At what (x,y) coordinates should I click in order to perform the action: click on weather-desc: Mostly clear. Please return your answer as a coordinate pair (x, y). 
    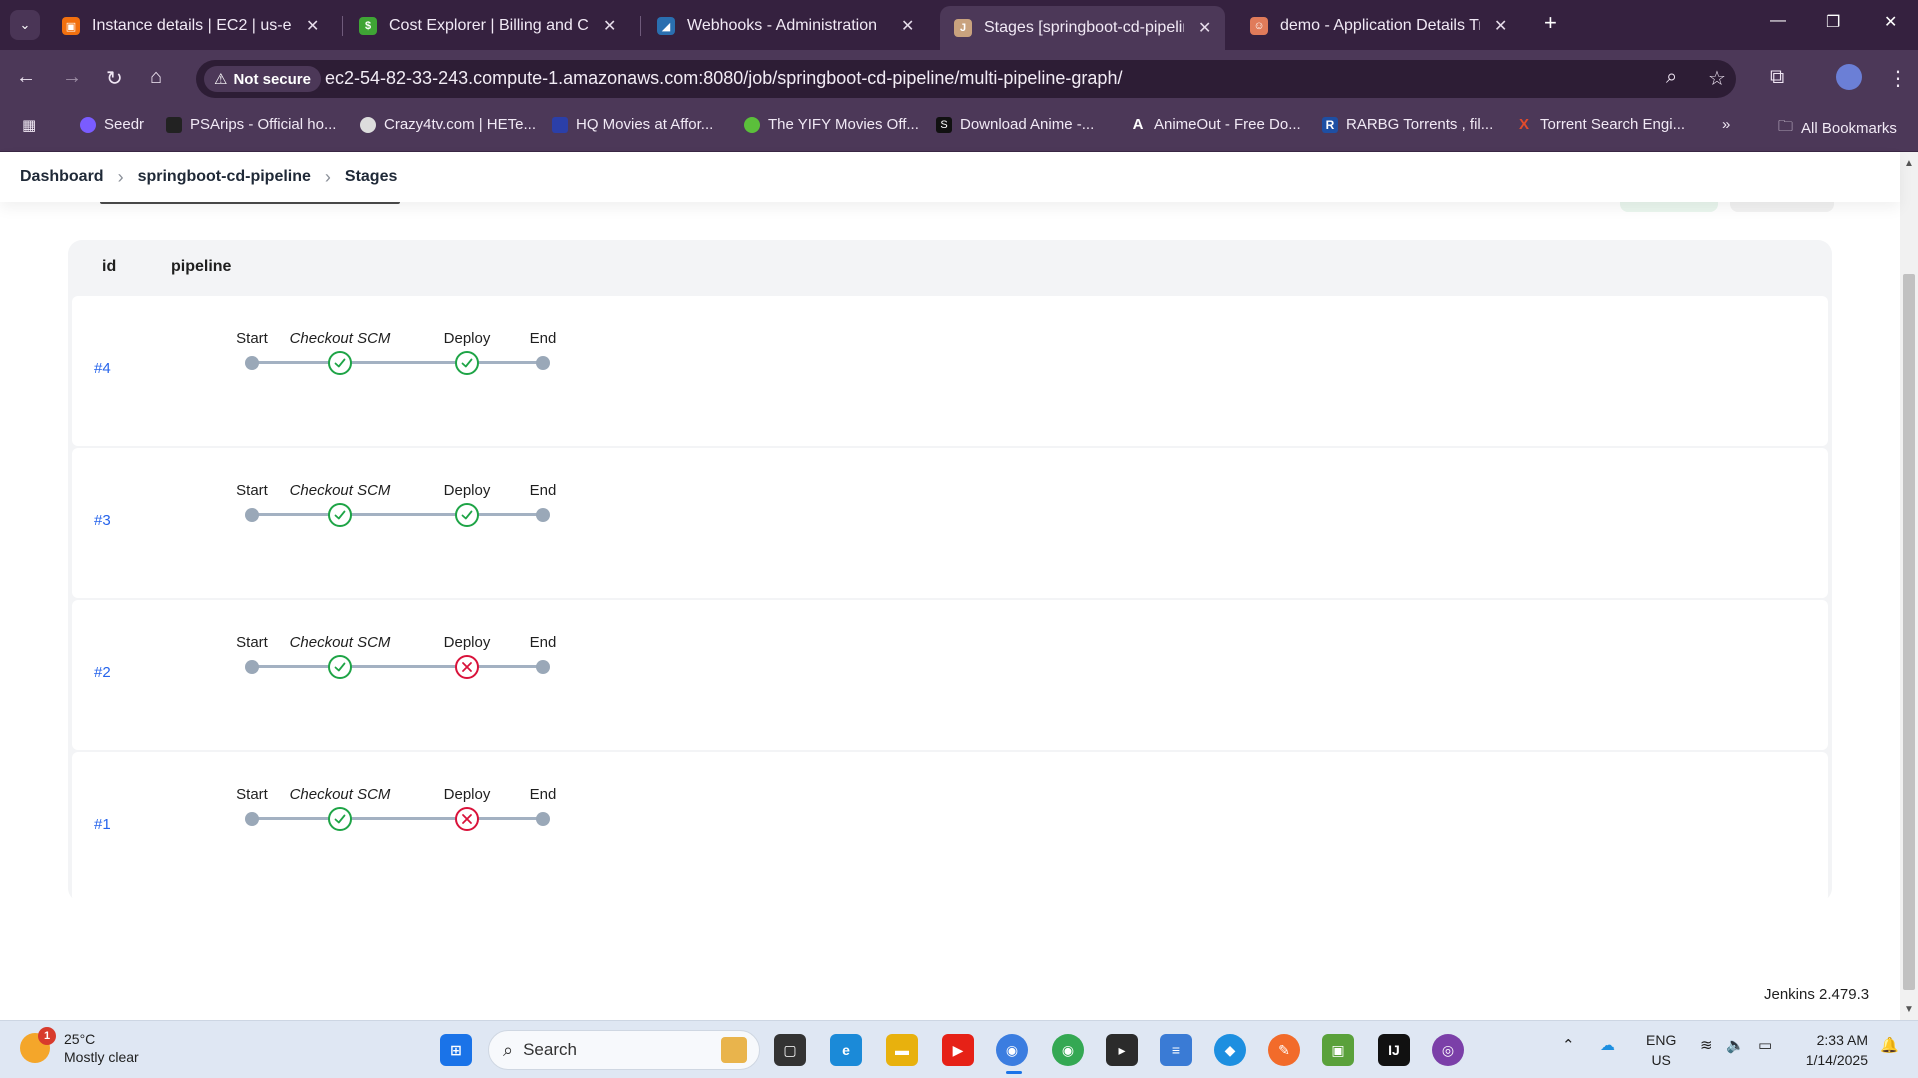
    Looking at the image, I should click on (101, 1057).